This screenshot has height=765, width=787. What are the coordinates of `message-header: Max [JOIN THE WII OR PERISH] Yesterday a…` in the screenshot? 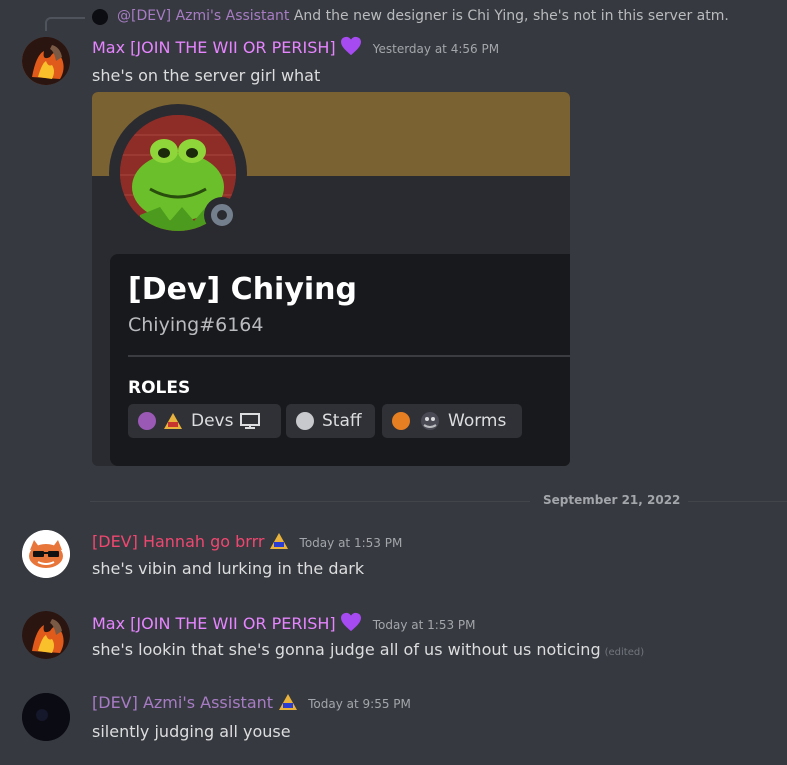 It's located at (295, 46).